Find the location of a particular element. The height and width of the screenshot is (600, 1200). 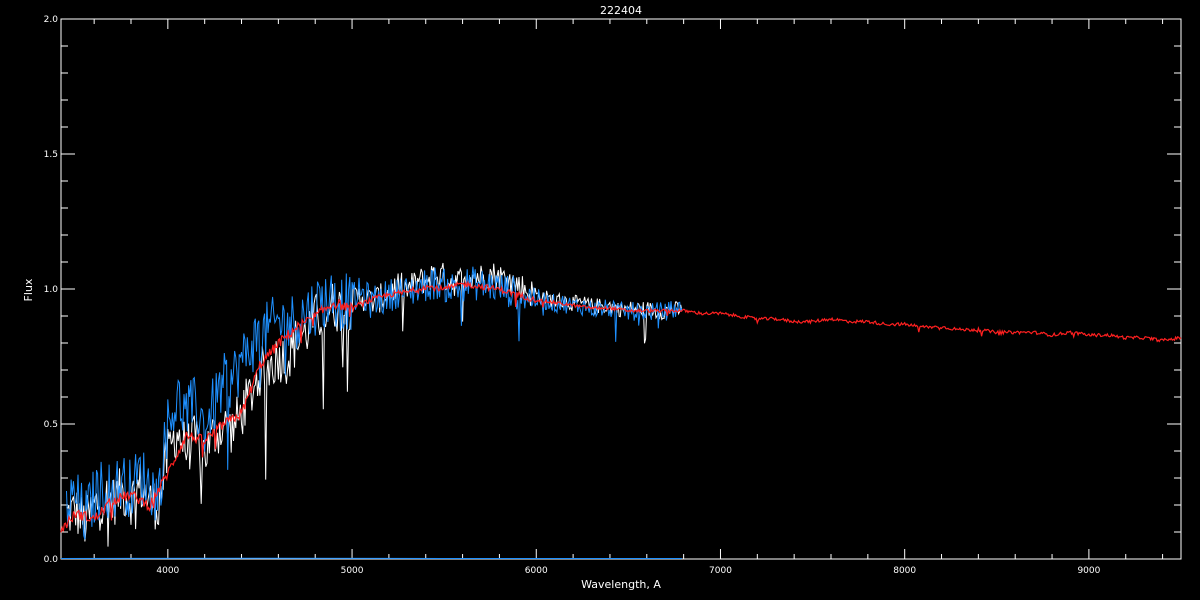

chart-title: 222404 is located at coordinates (621, 10).